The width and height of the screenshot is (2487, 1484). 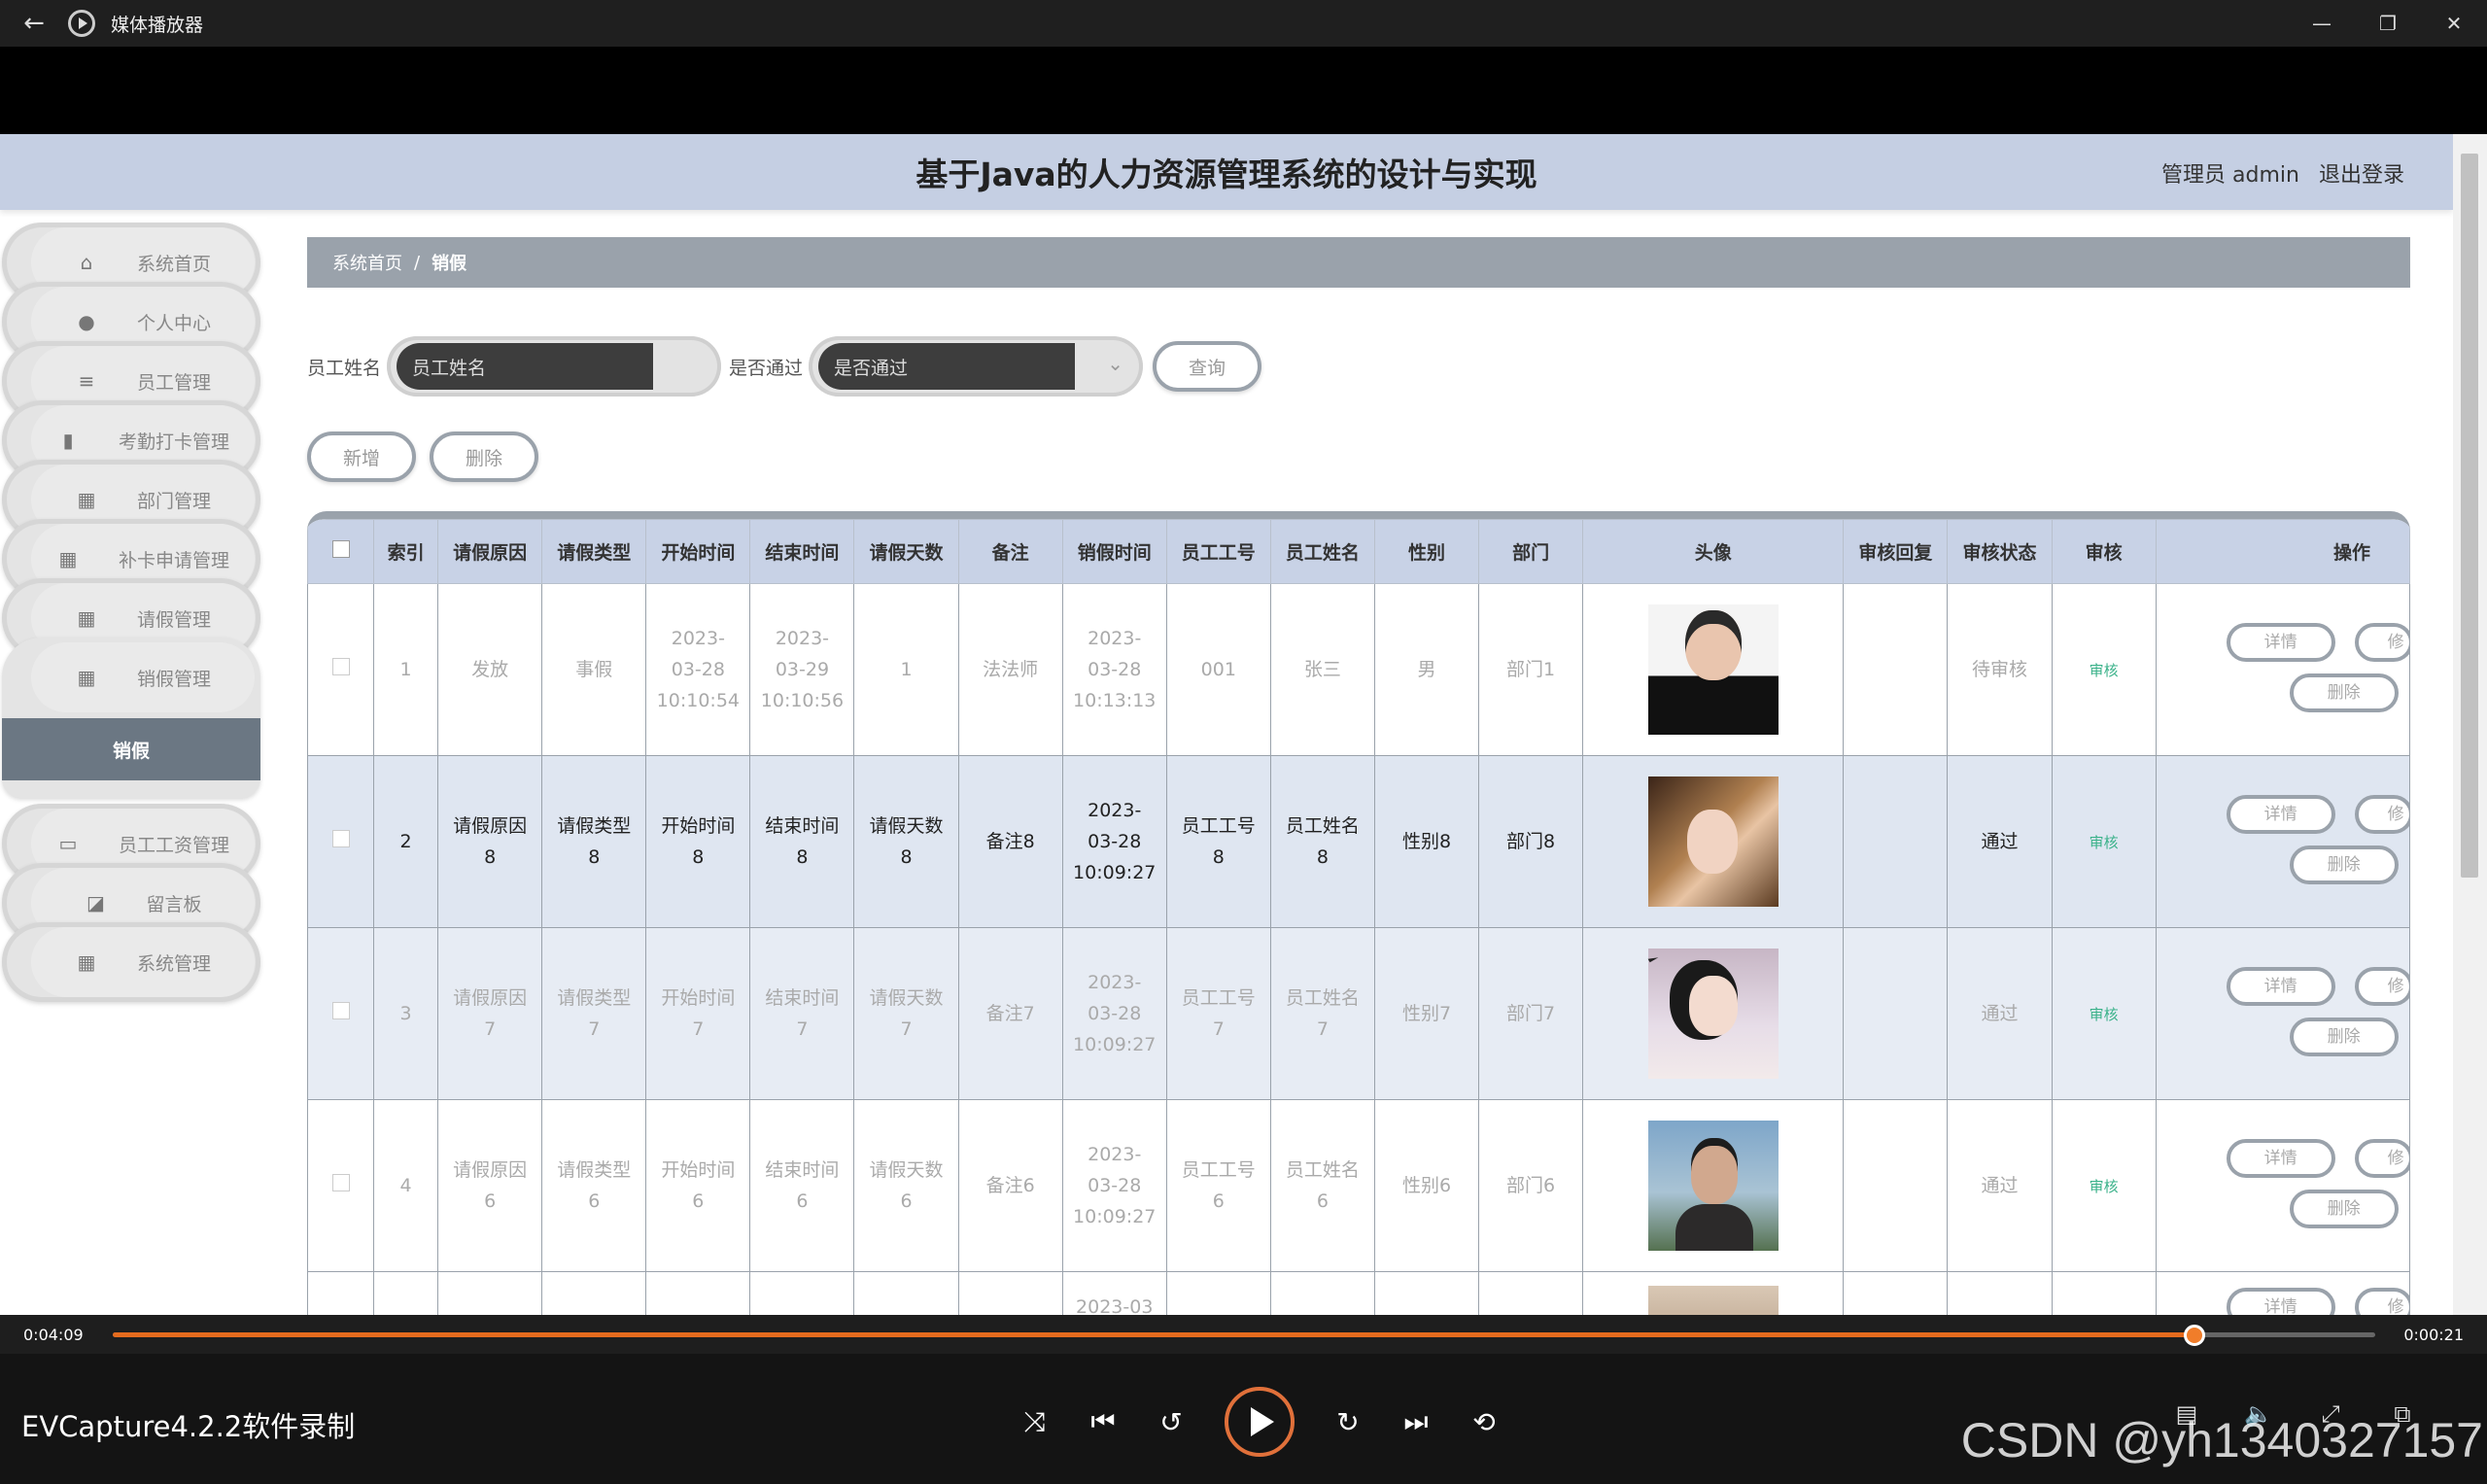 I want to click on cell: 部门1, so click(x=1531, y=669).